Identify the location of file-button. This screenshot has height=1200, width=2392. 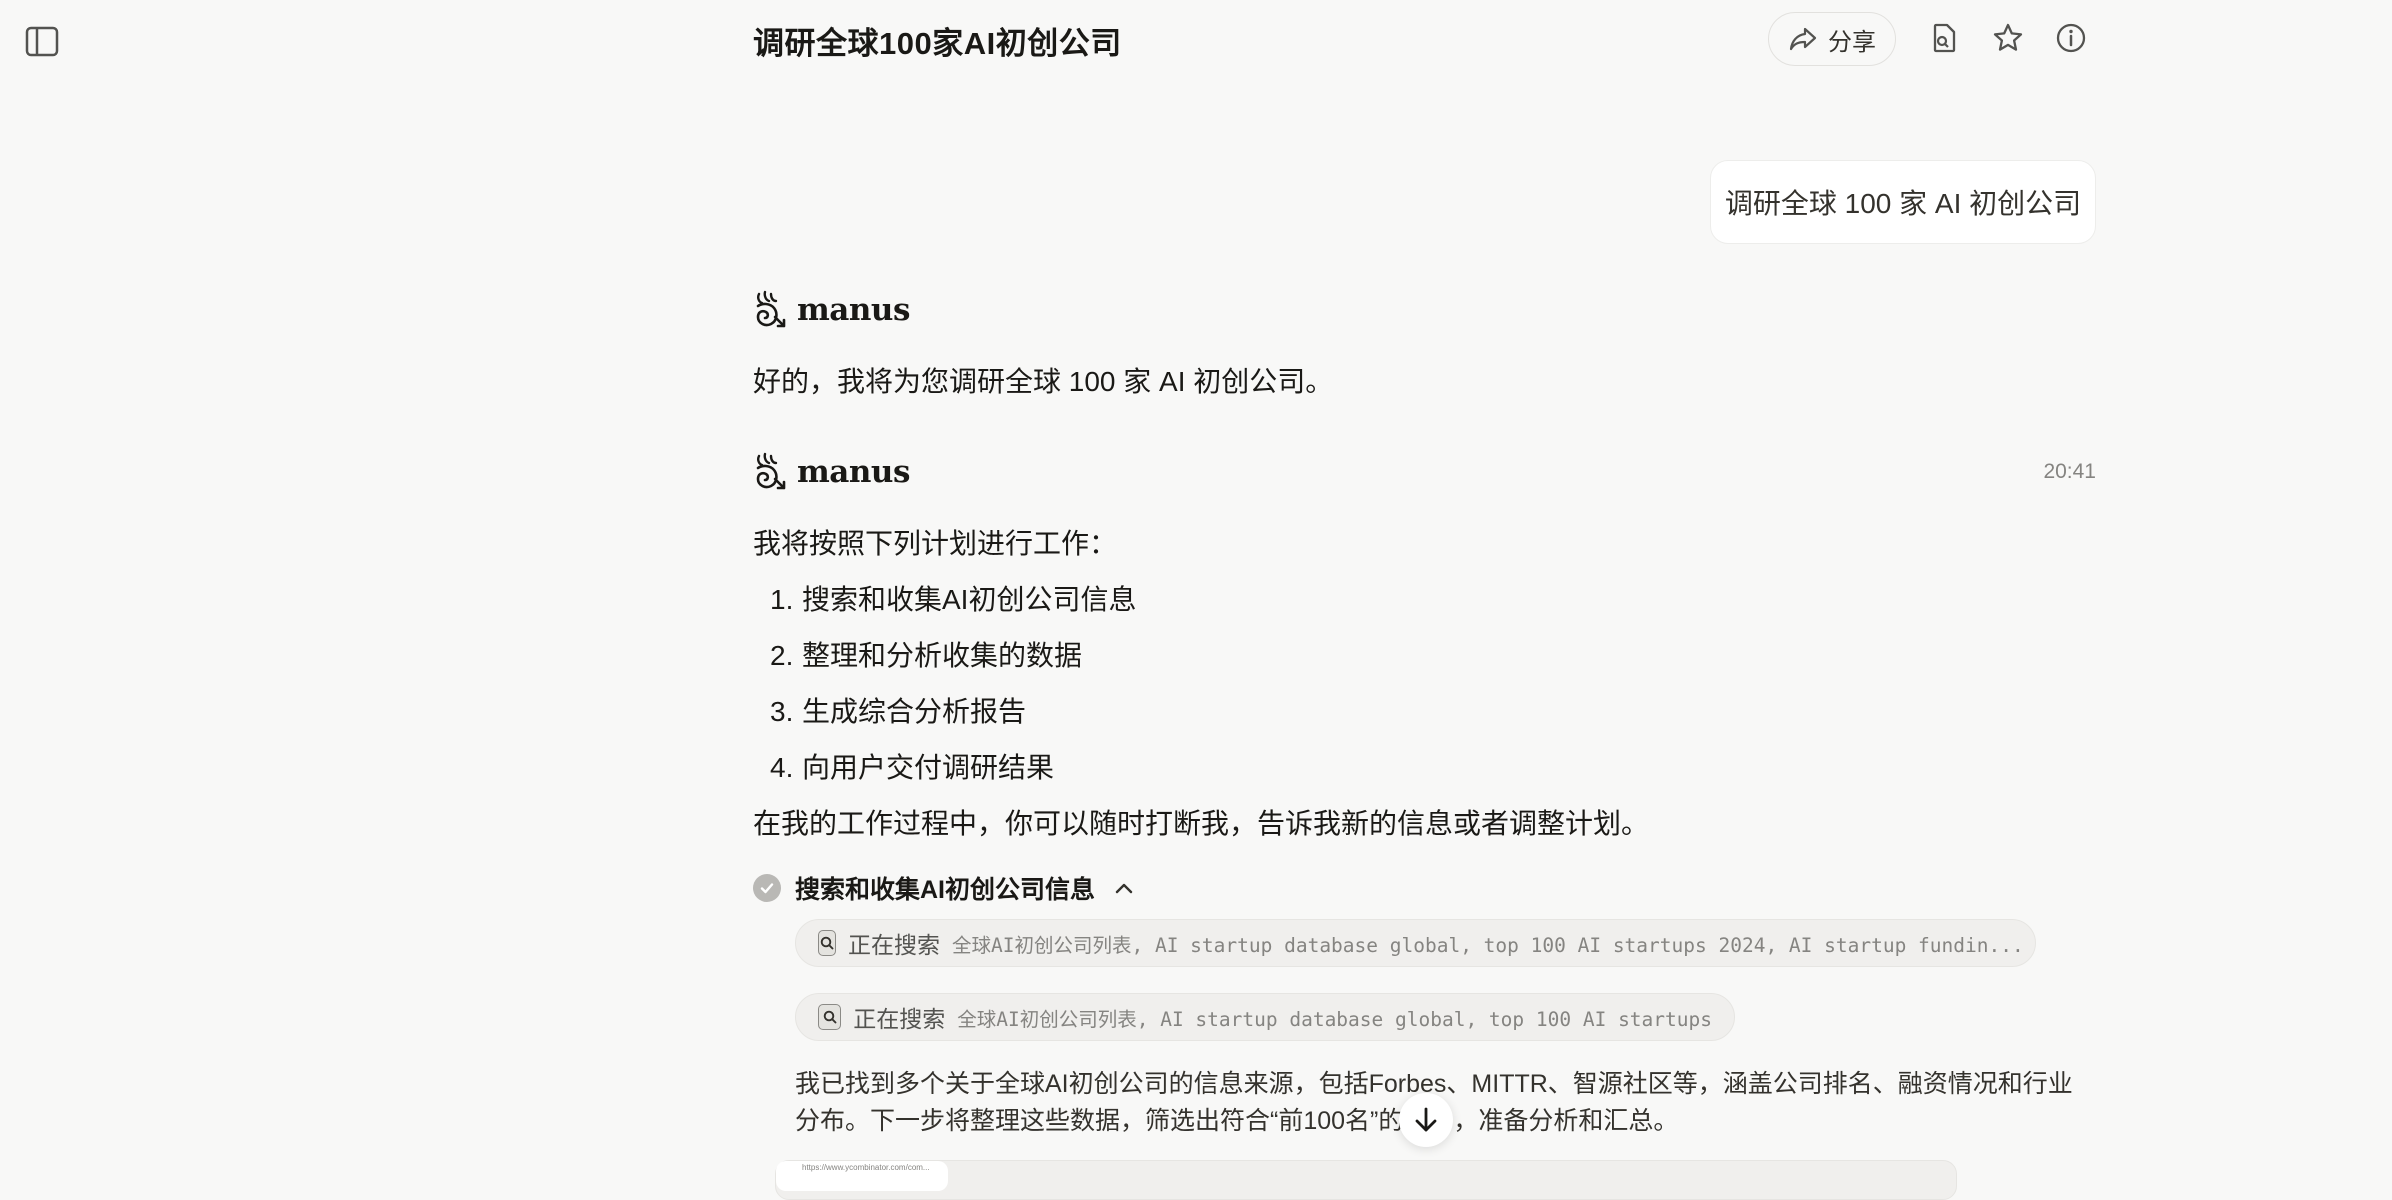
(1944, 38).